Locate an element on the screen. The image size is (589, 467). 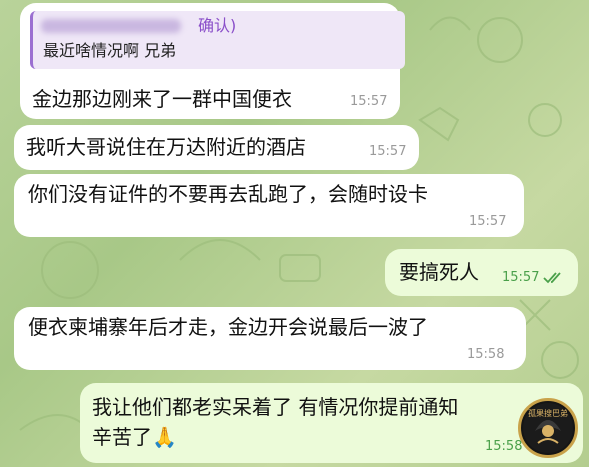
reply-sender-name: 确认) is located at coordinates (217, 25).